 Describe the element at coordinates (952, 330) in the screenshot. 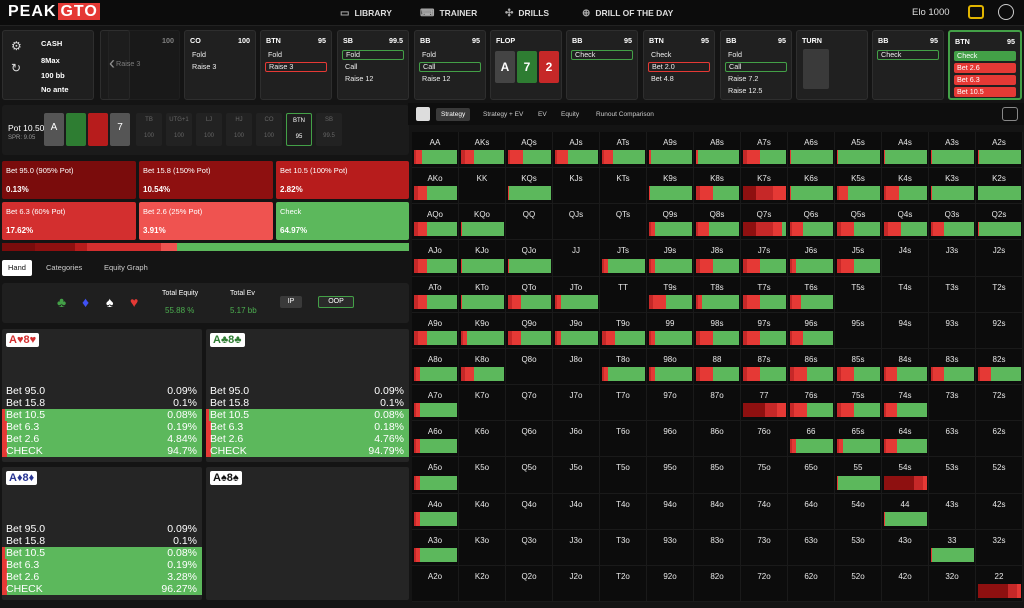

I see `hand-cell-93s: 93s` at that location.